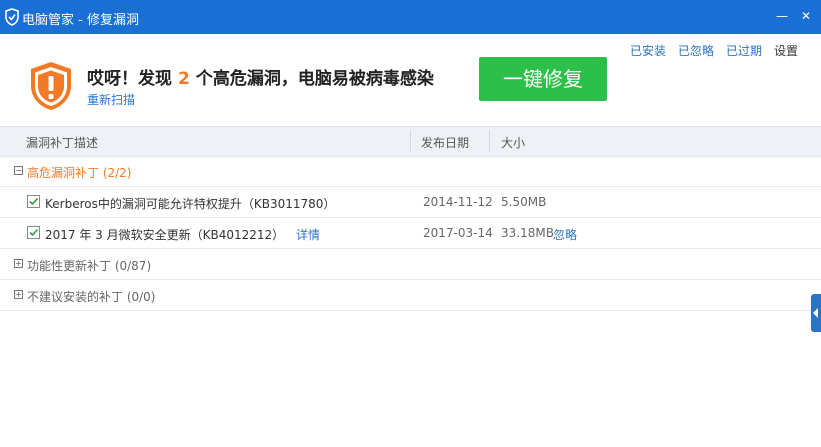 Image resolution: width=821 pixels, height=447 pixels. I want to click on patch-description: Kerberos中的漏洞可能允许特权提升（KB3011780）, so click(190, 204).